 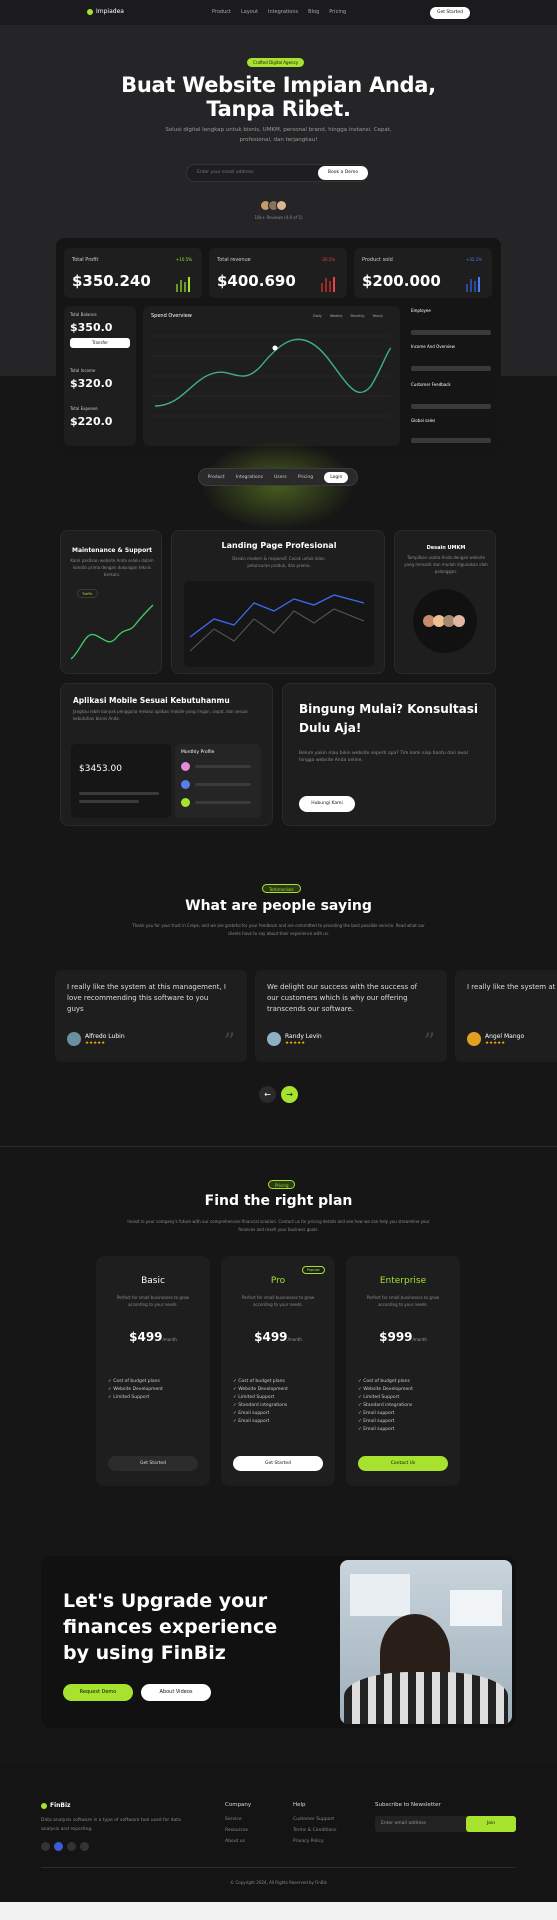 What do you see at coordinates (314, 1841) in the screenshot?
I see `footer-link: Privacy Policy` at bounding box center [314, 1841].